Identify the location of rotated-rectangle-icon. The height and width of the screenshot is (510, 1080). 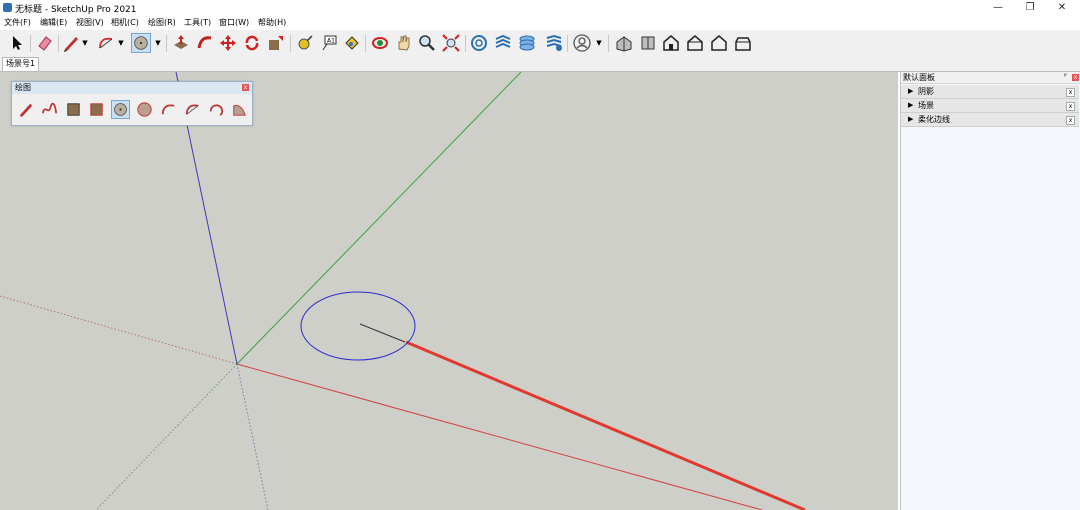
(96, 109).